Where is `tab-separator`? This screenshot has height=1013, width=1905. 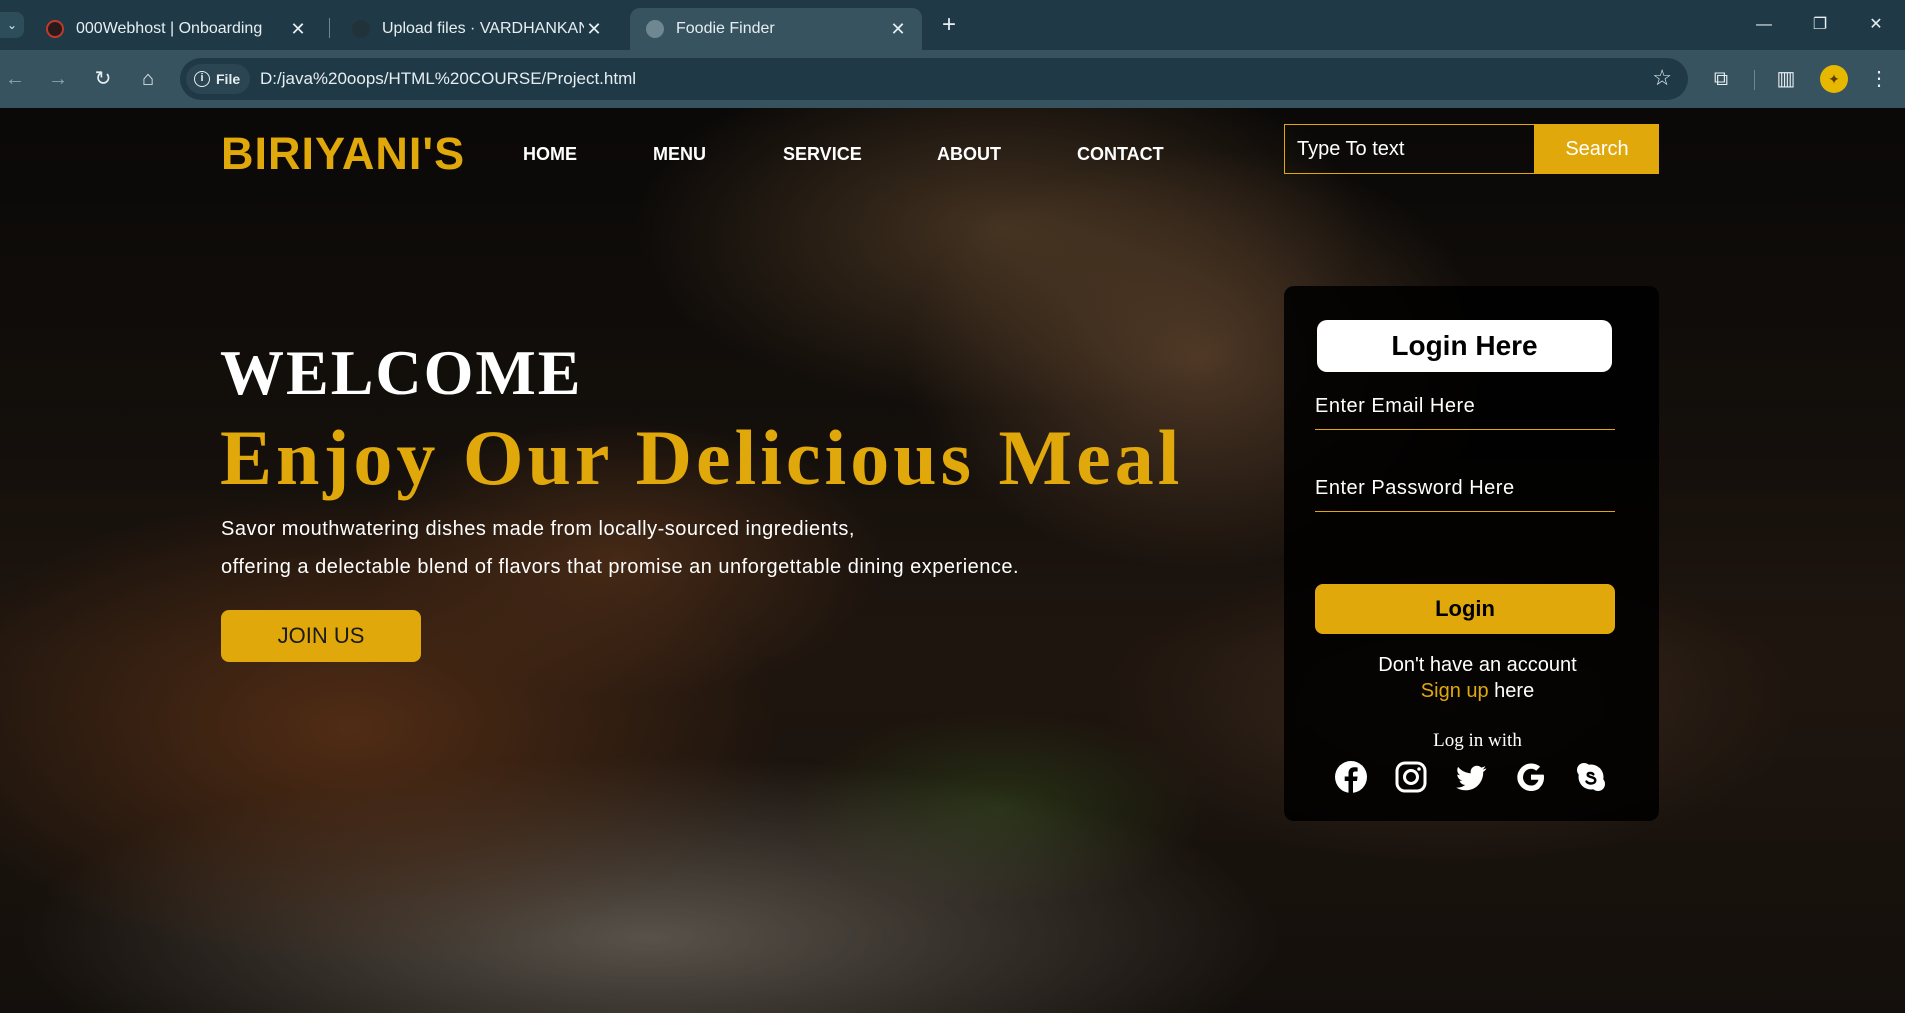
tab-separator is located at coordinates (329, 28).